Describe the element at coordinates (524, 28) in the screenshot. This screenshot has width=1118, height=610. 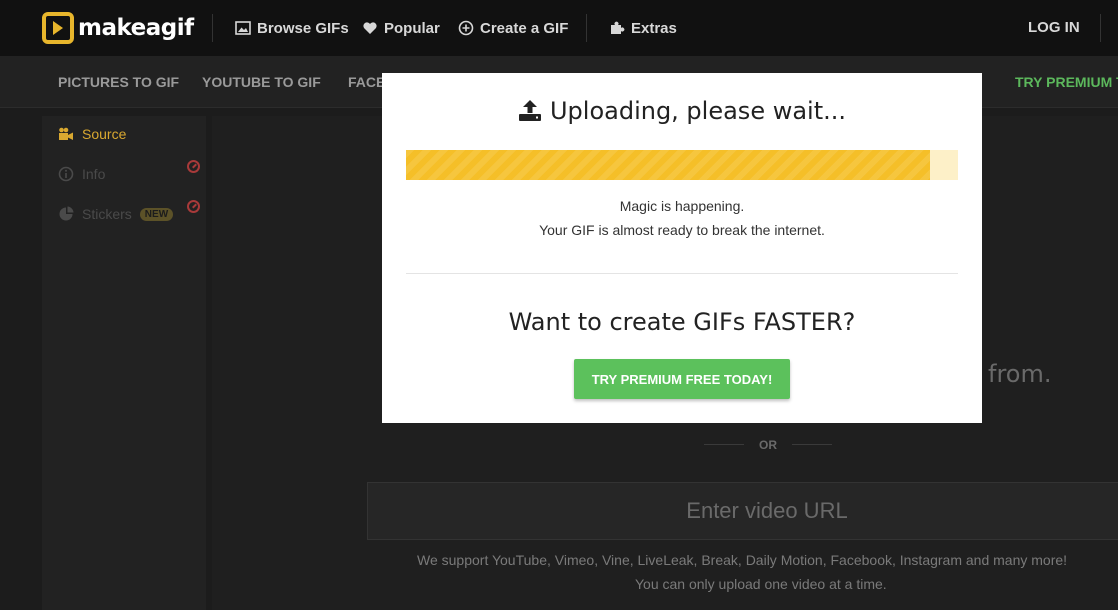
I see `nav-create-gif-label: Create a GIF` at that location.